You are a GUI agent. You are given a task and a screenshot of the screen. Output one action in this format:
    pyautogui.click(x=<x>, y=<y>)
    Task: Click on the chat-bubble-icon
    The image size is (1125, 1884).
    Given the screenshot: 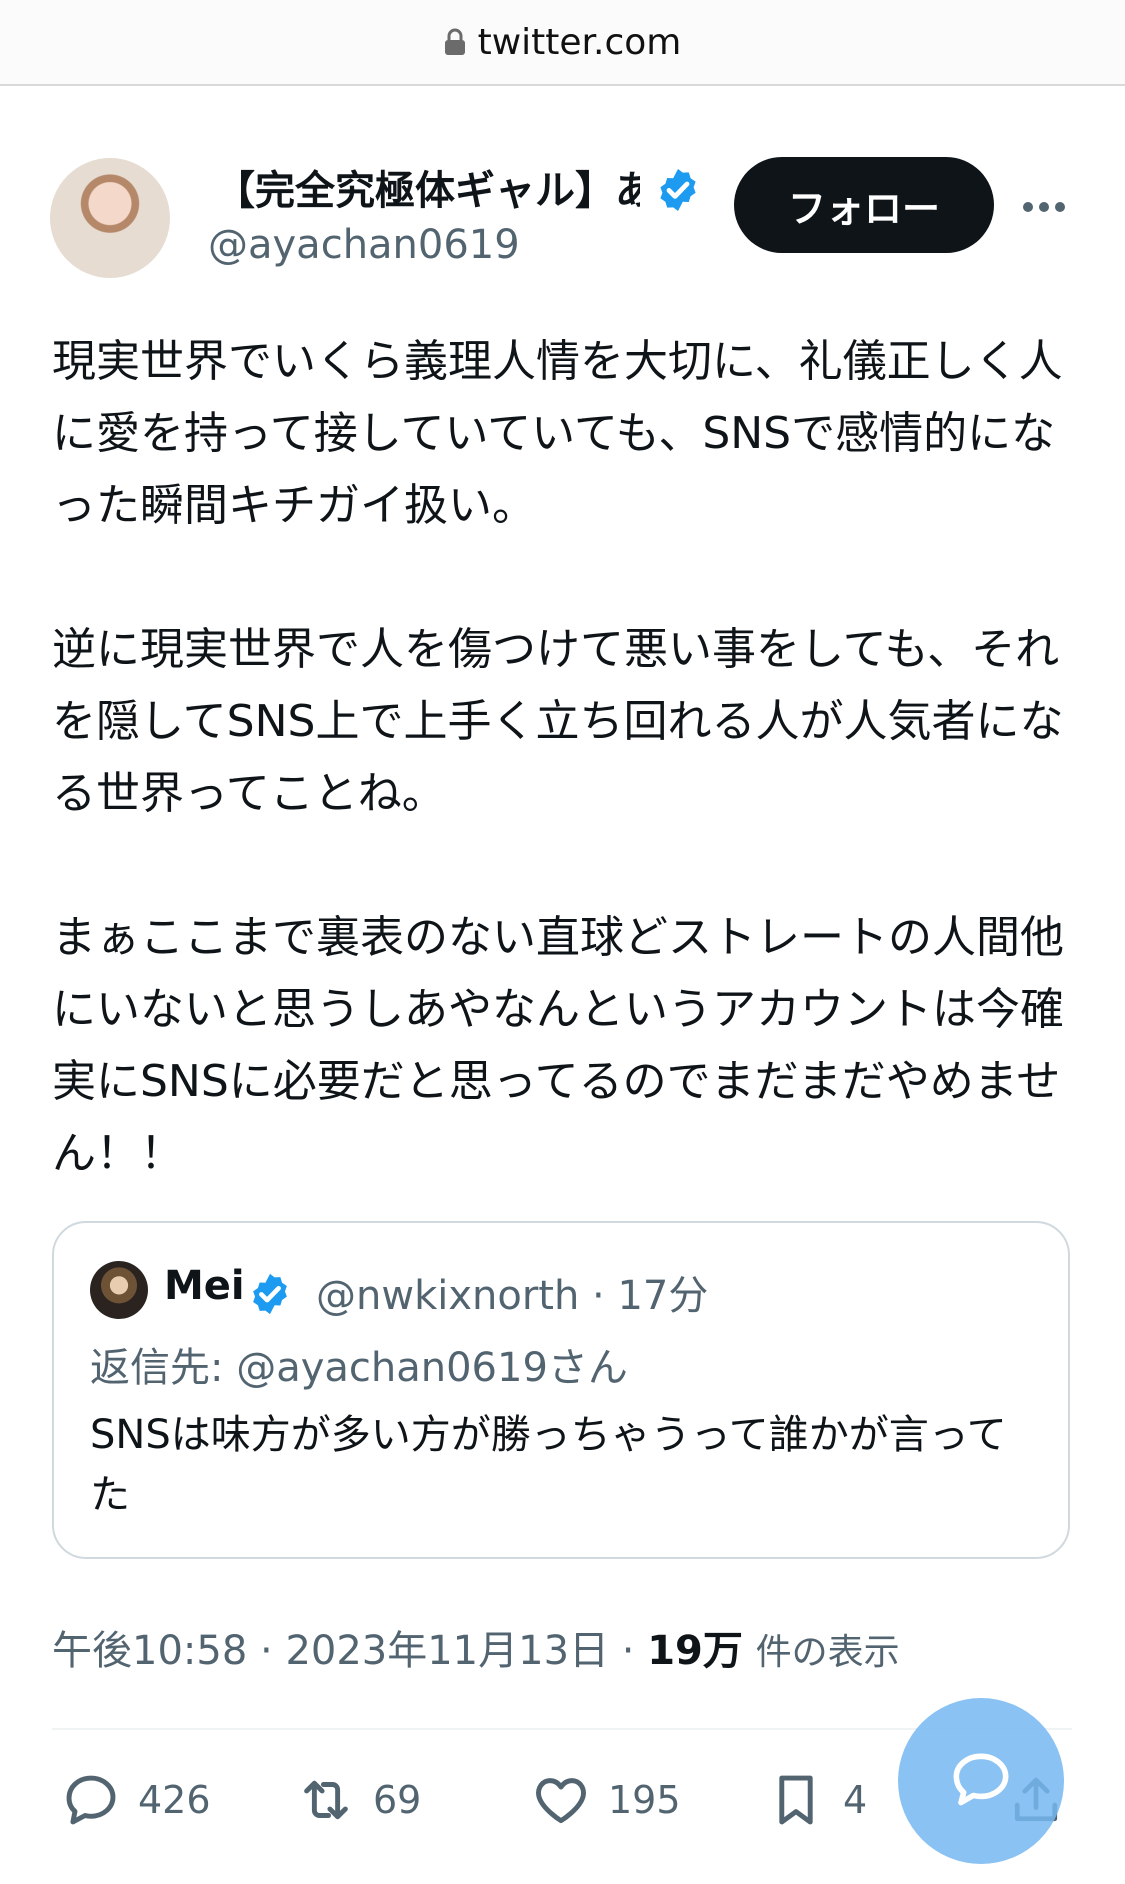 What is the action you would take?
    pyautogui.click(x=981, y=1779)
    